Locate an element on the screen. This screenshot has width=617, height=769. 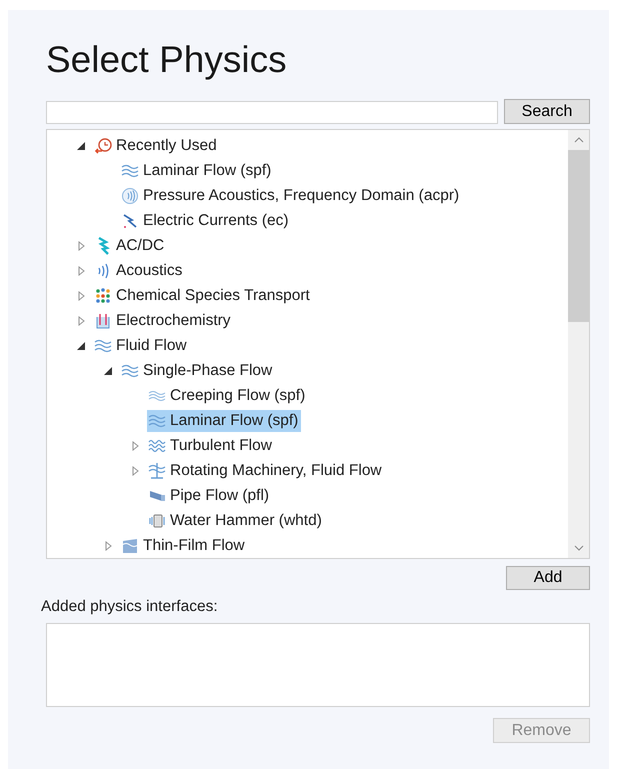
tree-item: AC/DC is located at coordinates (130, 245).